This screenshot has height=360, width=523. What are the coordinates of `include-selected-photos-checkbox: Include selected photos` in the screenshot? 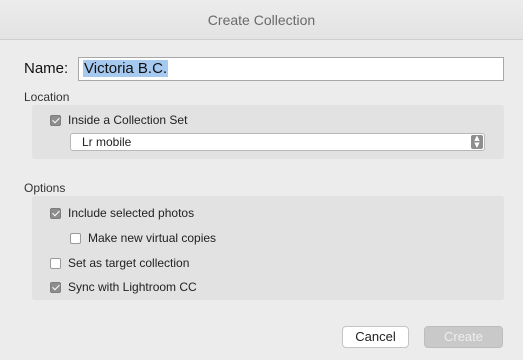 It's located at (122, 213).